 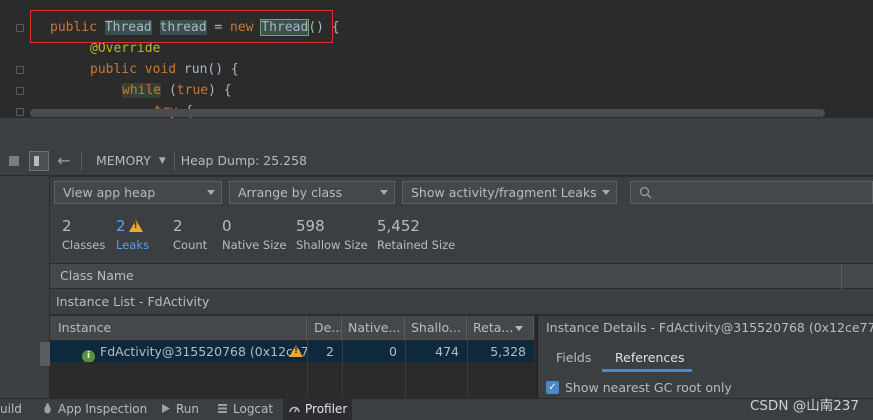 I want to click on memory-label: MEMORY, so click(x=123, y=160).